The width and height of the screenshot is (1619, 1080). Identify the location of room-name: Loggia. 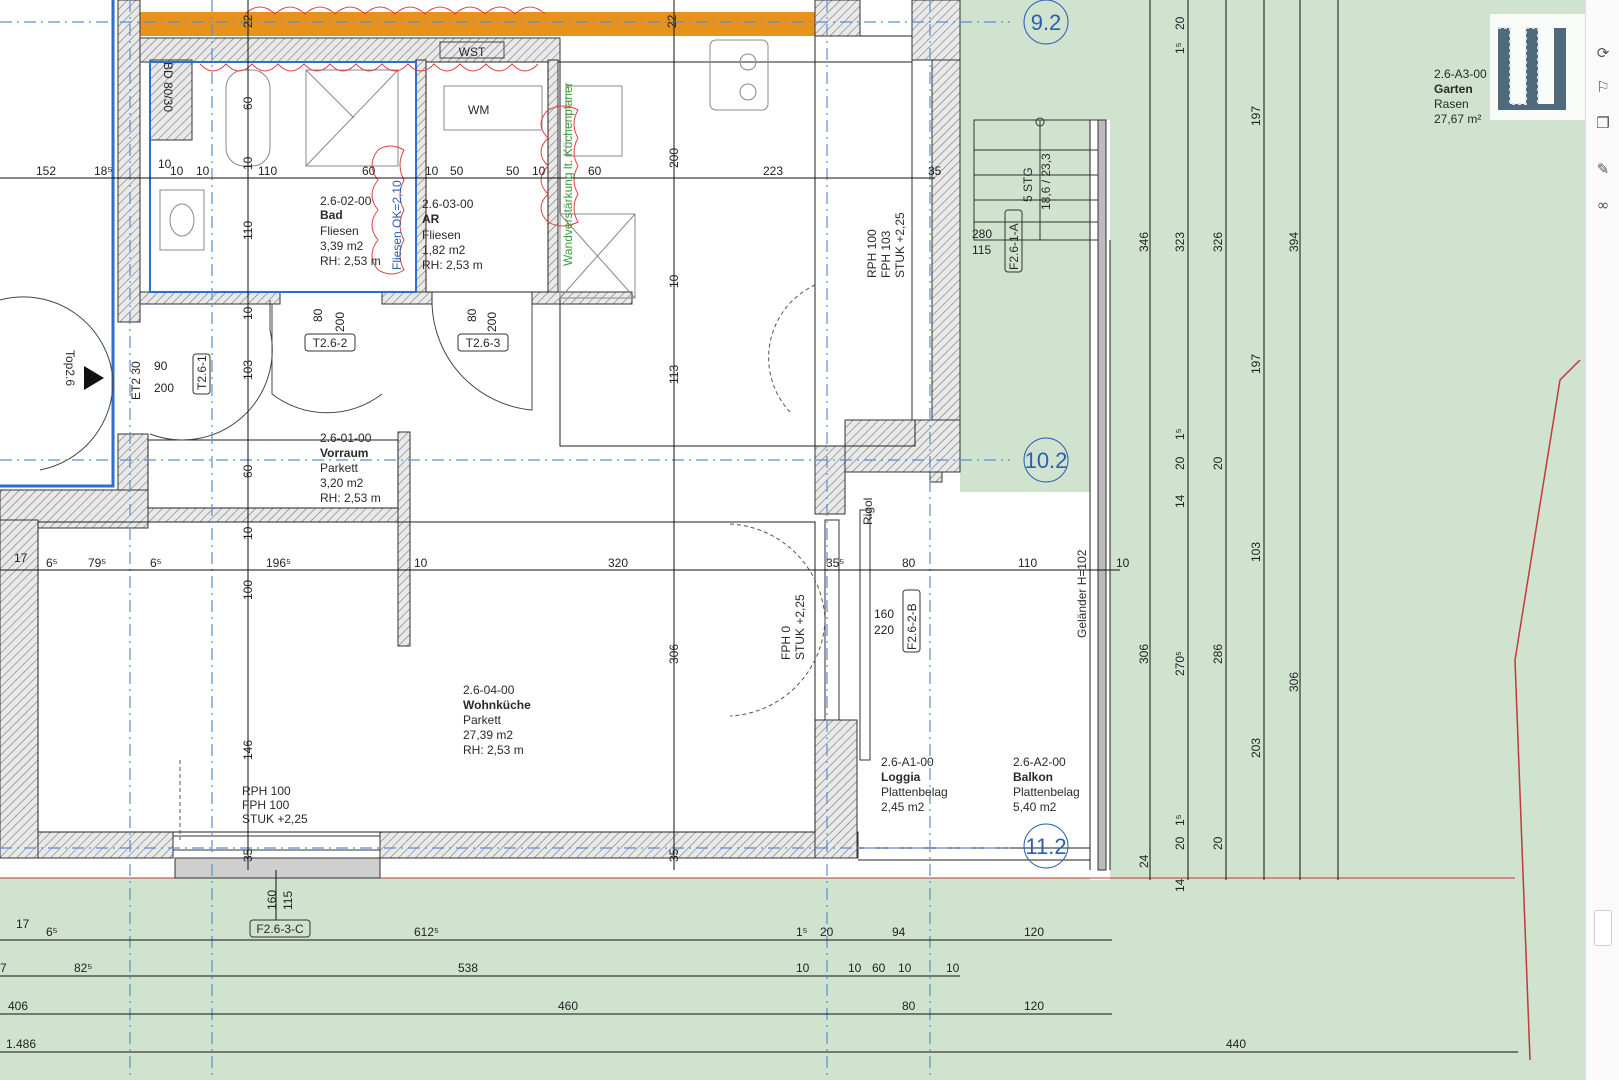
(901, 777).